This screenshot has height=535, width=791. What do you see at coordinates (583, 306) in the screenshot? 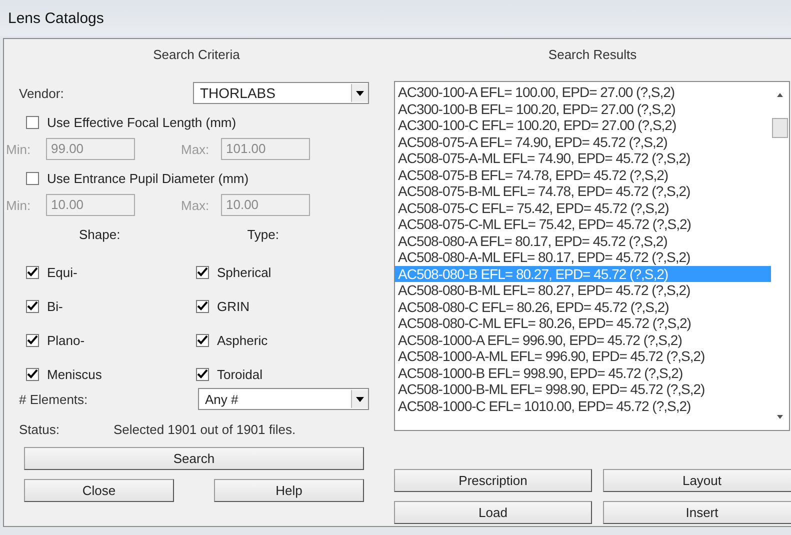
I see `result-item: AC508-080-C EFL= 80.26, EPD= 45.72 (?,S,2)` at bounding box center [583, 306].